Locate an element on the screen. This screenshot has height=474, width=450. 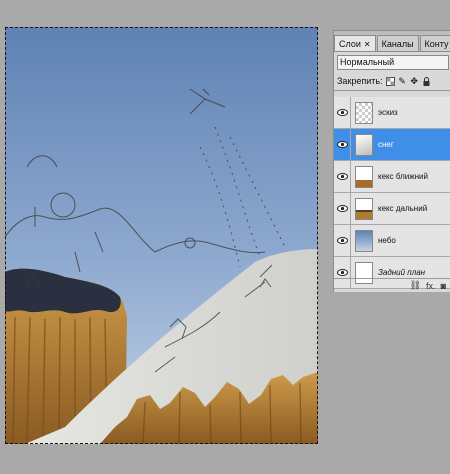
lock-row: Закрепить: ✎ ✥ is located at coordinates (392, 81).